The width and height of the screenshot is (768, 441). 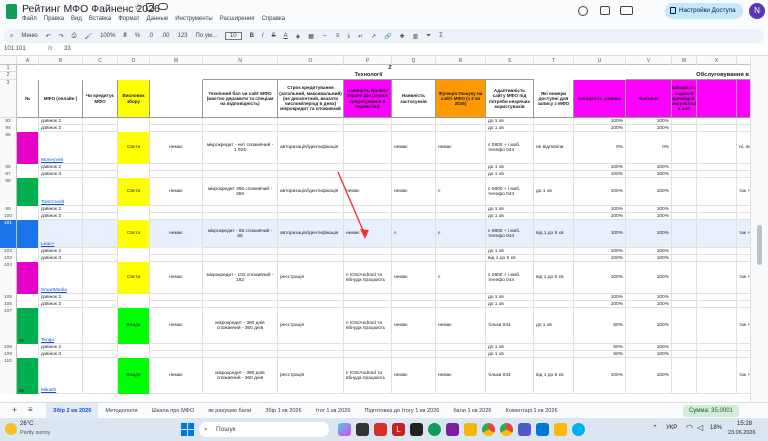 What do you see at coordinates (283, 411) in the screenshot?
I see `sheet-tab: Збір 1 кв 2026` at bounding box center [283, 411].